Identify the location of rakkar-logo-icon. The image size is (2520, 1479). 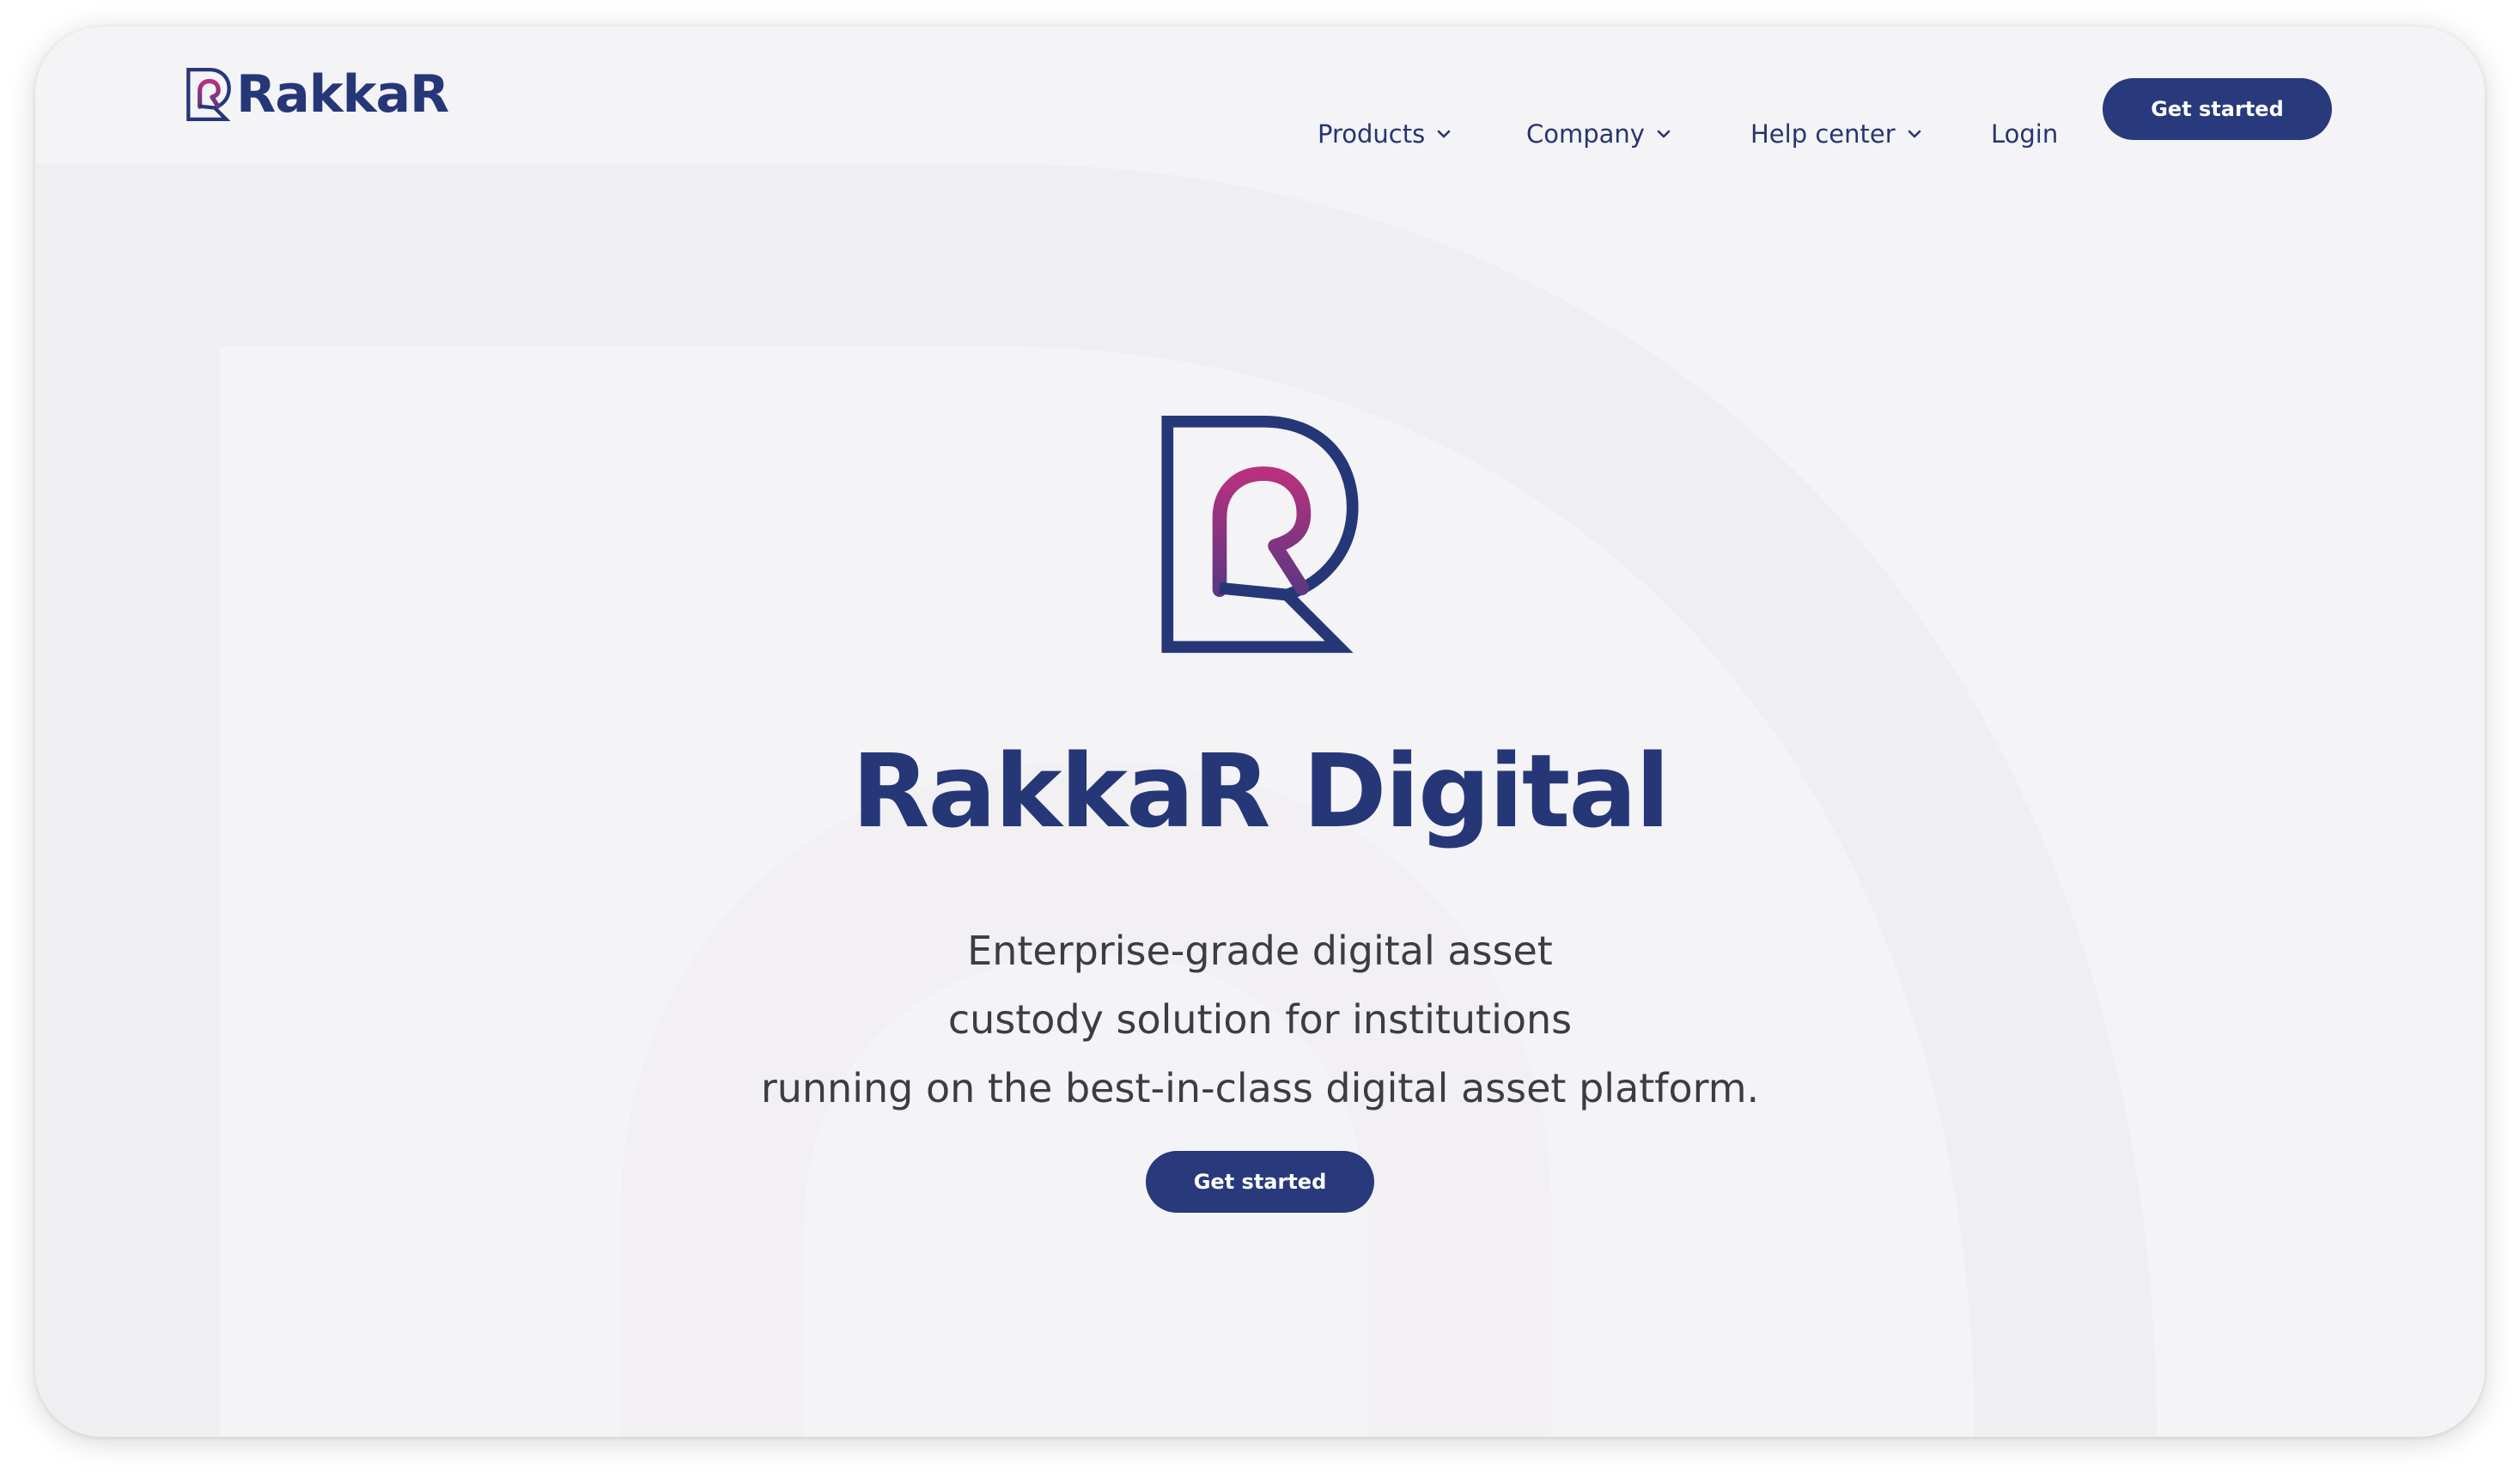
(208, 95).